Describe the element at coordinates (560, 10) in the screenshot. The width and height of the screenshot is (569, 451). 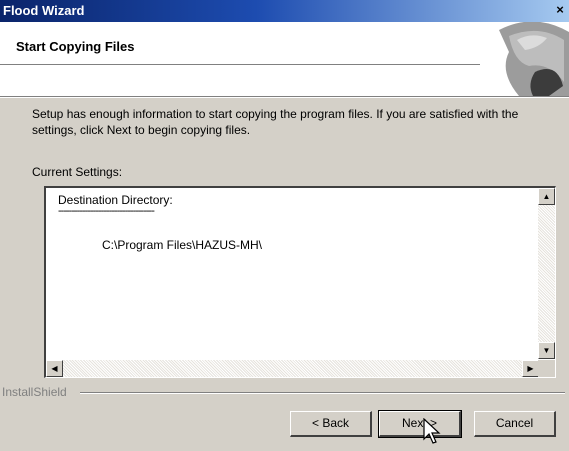
I see `close-icon: ×` at that location.